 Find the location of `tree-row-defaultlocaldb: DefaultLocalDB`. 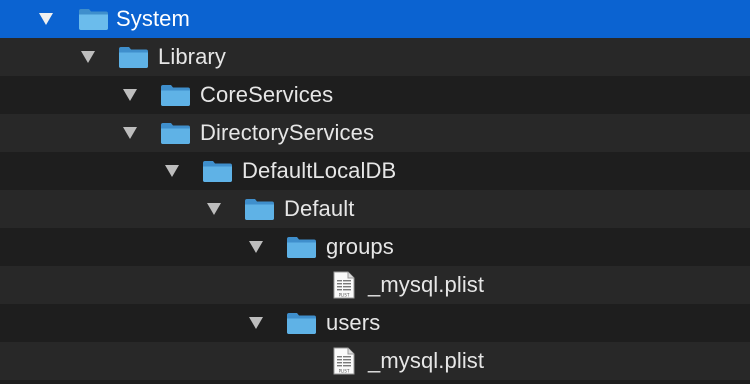

tree-row-defaultlocaldb: DefaultLocalDB is located at coordinates (375, 171).